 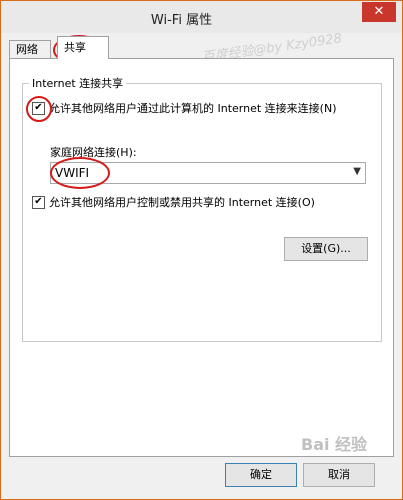 I want to click on ok-button: 确定, so click(x=261, y=475).